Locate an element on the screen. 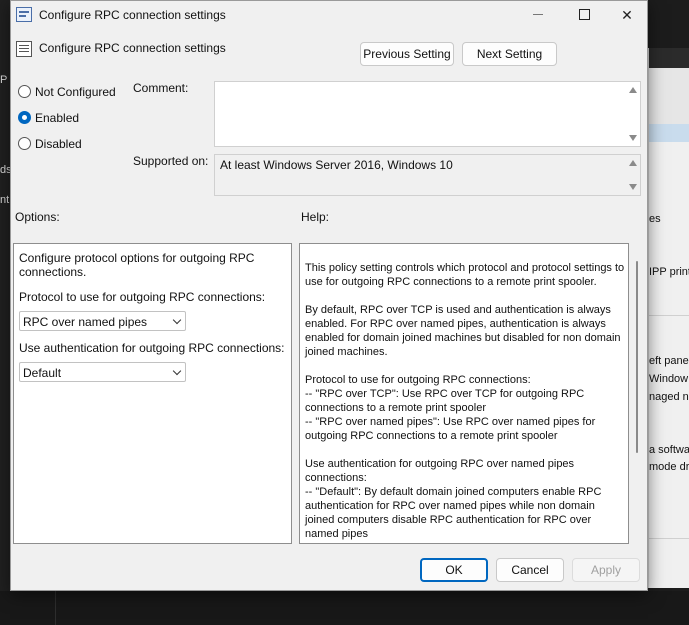 The height and width of the screenshot is (625, 689). radio-disabled: Disabled is located at coordinates (58, 144).